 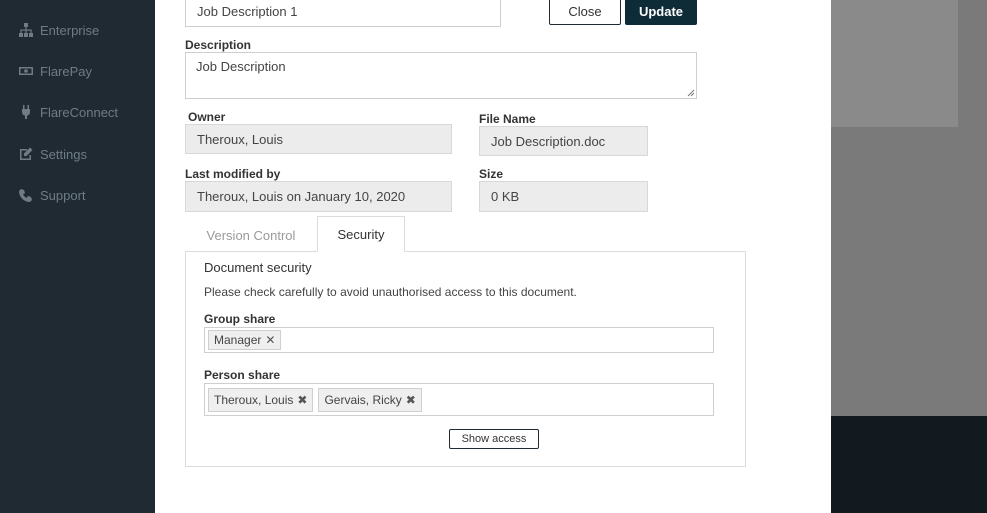 What do you see at coordinates (491, 174) in the screenshot?
I see `size-label: Size` at bounding box center [491, 174].